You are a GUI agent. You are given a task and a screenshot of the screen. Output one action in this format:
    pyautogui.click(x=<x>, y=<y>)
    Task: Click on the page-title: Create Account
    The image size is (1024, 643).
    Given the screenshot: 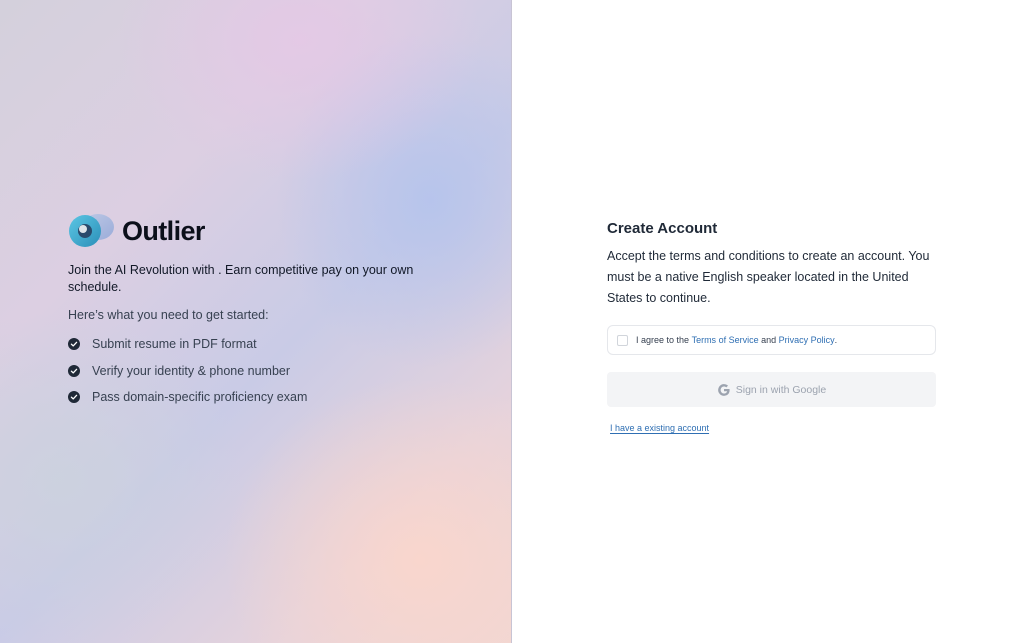 What is the action you would take?
    pyautogui.click(x=662, y=228)
    